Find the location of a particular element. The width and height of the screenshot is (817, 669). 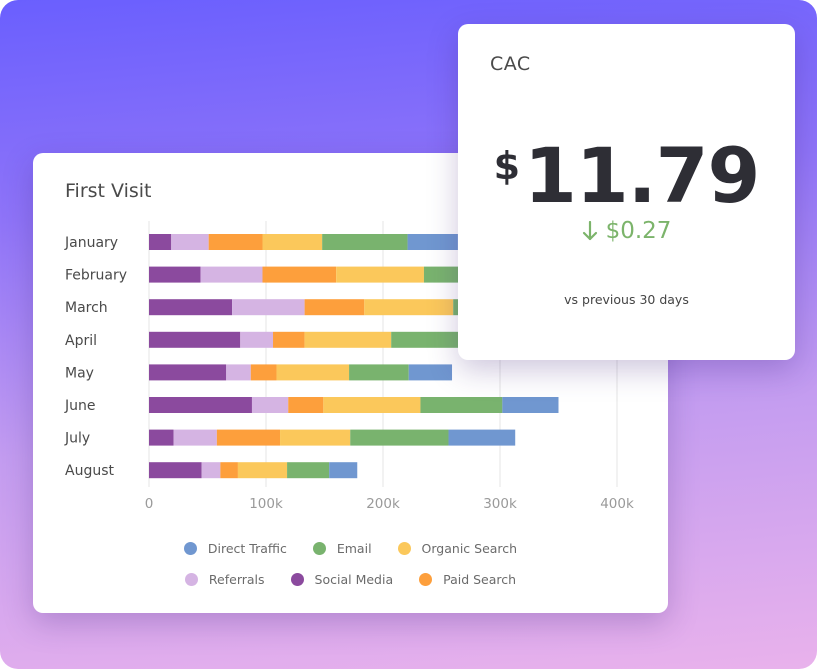

y-category-label: February is located at coordinates (96, 276).